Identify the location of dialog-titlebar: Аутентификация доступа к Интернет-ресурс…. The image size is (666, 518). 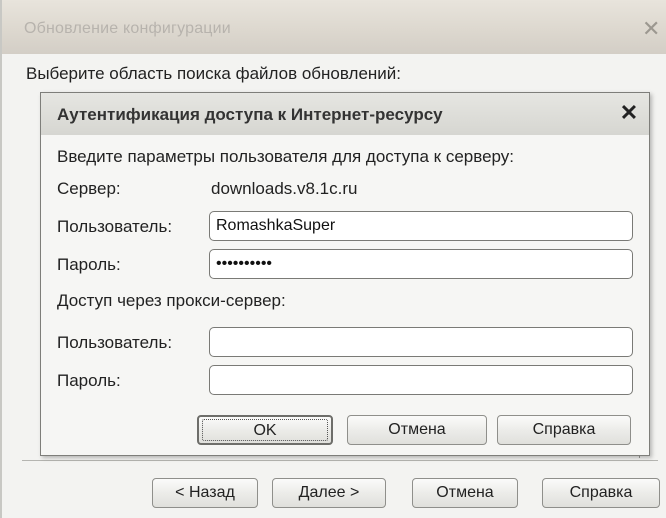
(345, 114).